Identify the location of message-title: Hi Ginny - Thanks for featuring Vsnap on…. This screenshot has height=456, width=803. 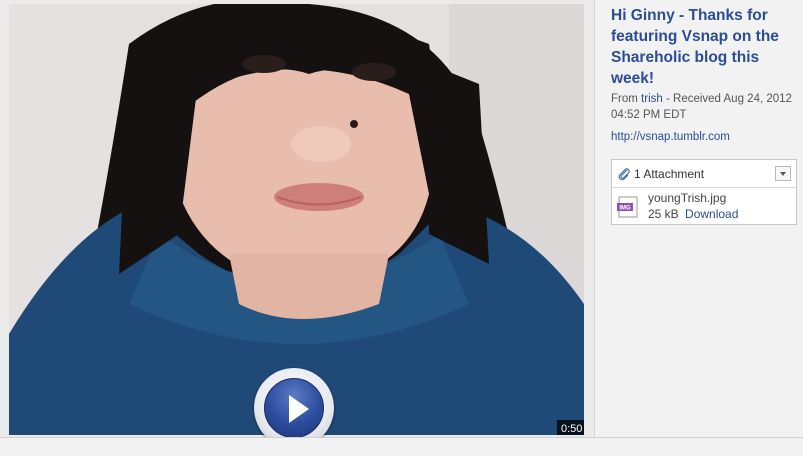
(695, 47).